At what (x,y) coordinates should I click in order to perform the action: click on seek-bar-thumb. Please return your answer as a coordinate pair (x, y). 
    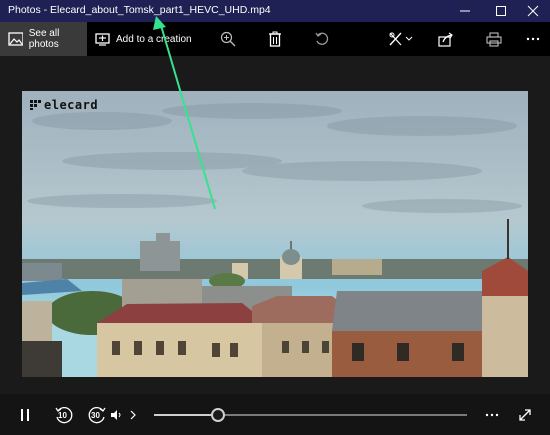
    Looking at the image, I should click on (217, 415).